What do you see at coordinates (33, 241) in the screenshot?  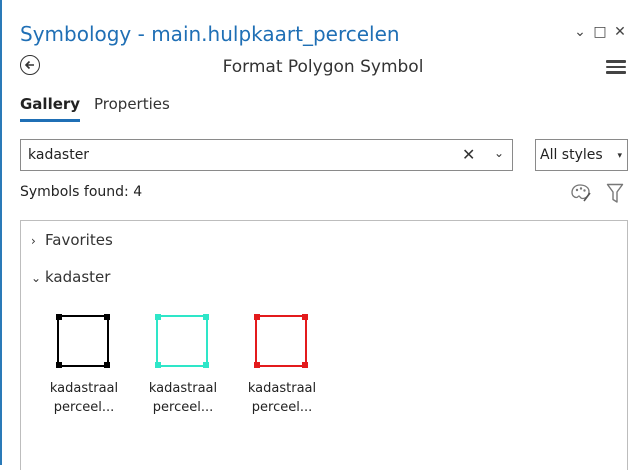 I see `chevron-right-icon: ›` at bounding box center [33, 241].